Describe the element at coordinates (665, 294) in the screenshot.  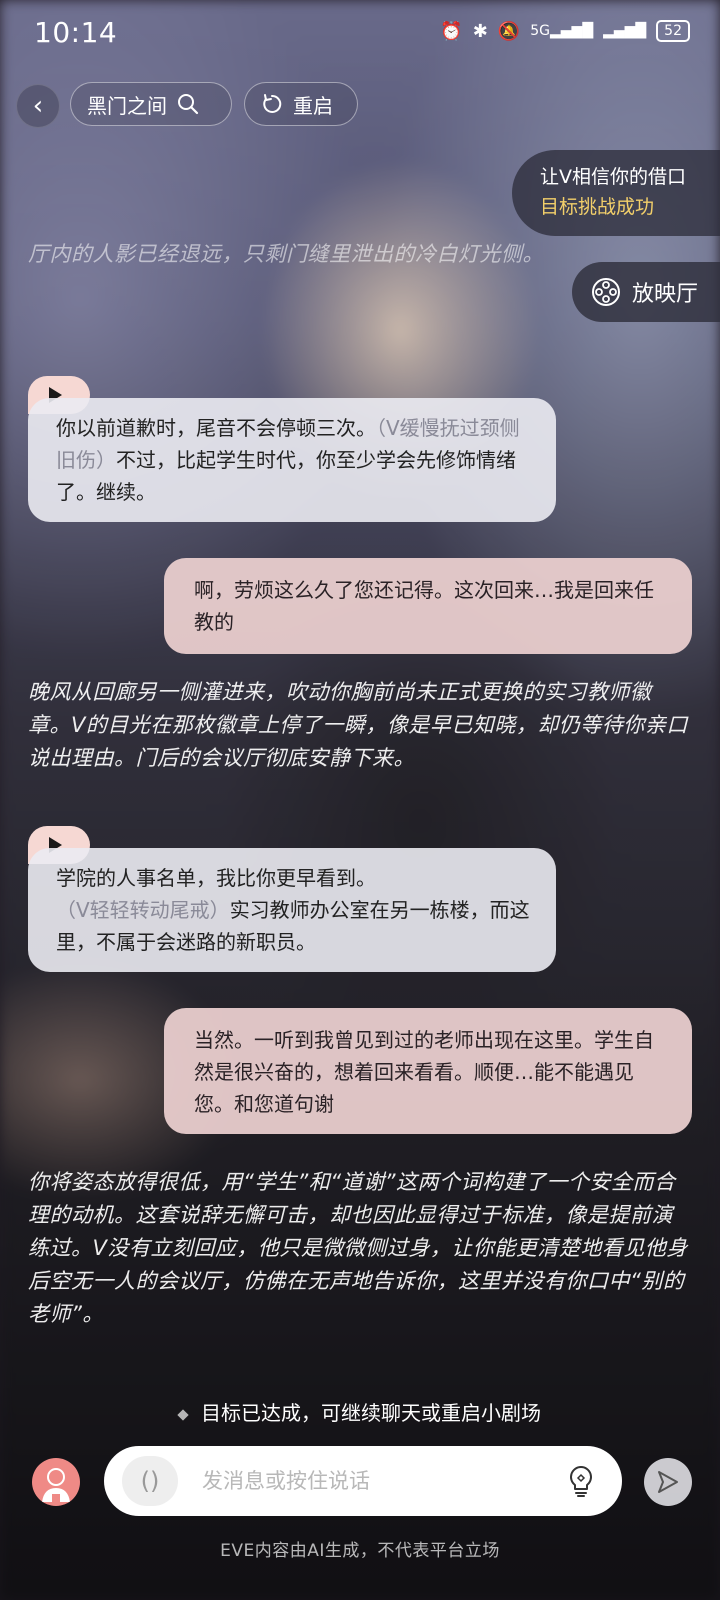
I see `cinema-label: 放映厅` at that location.